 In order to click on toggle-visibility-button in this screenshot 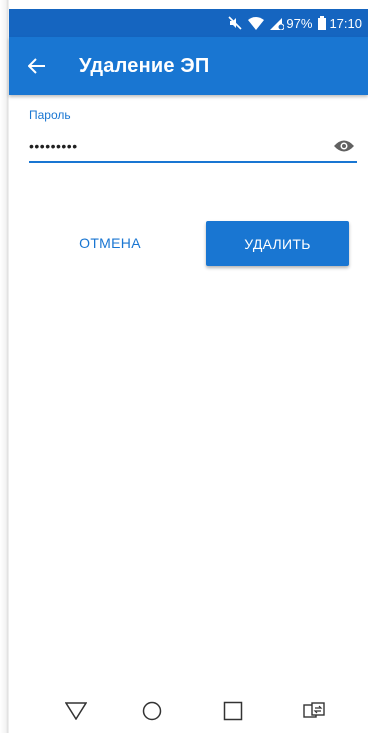, I will do `click(344, 146)`.